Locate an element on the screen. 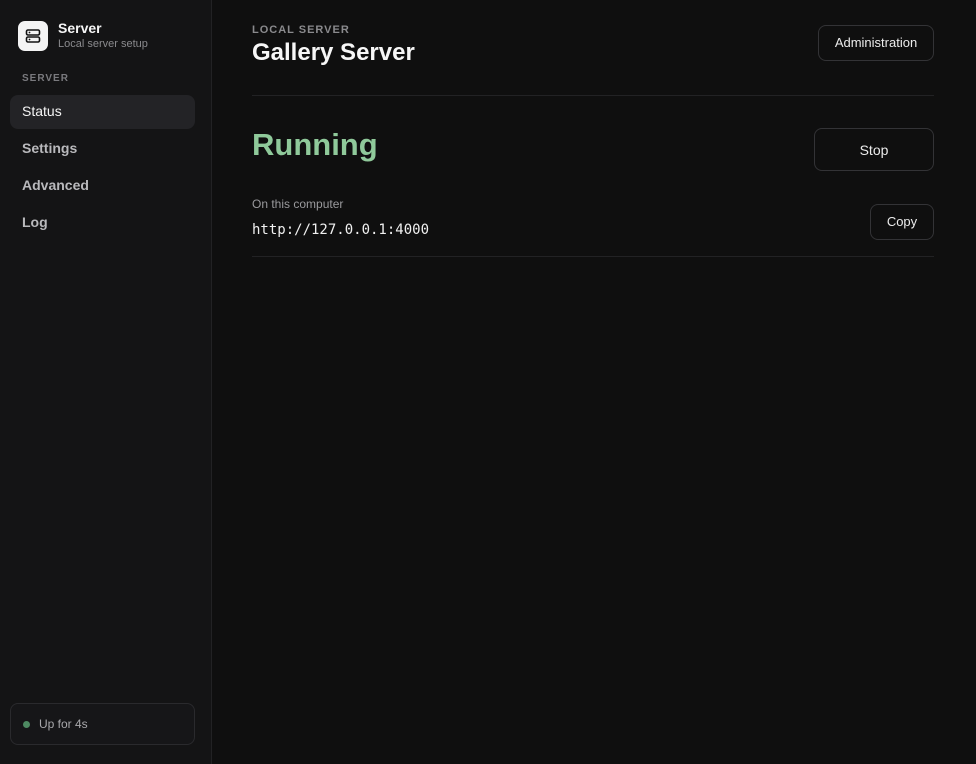 Image resolution: width=976 pixels, height=764 pixels. sidebar-item-advanced: Advanced is located at coordinates (102, 186).